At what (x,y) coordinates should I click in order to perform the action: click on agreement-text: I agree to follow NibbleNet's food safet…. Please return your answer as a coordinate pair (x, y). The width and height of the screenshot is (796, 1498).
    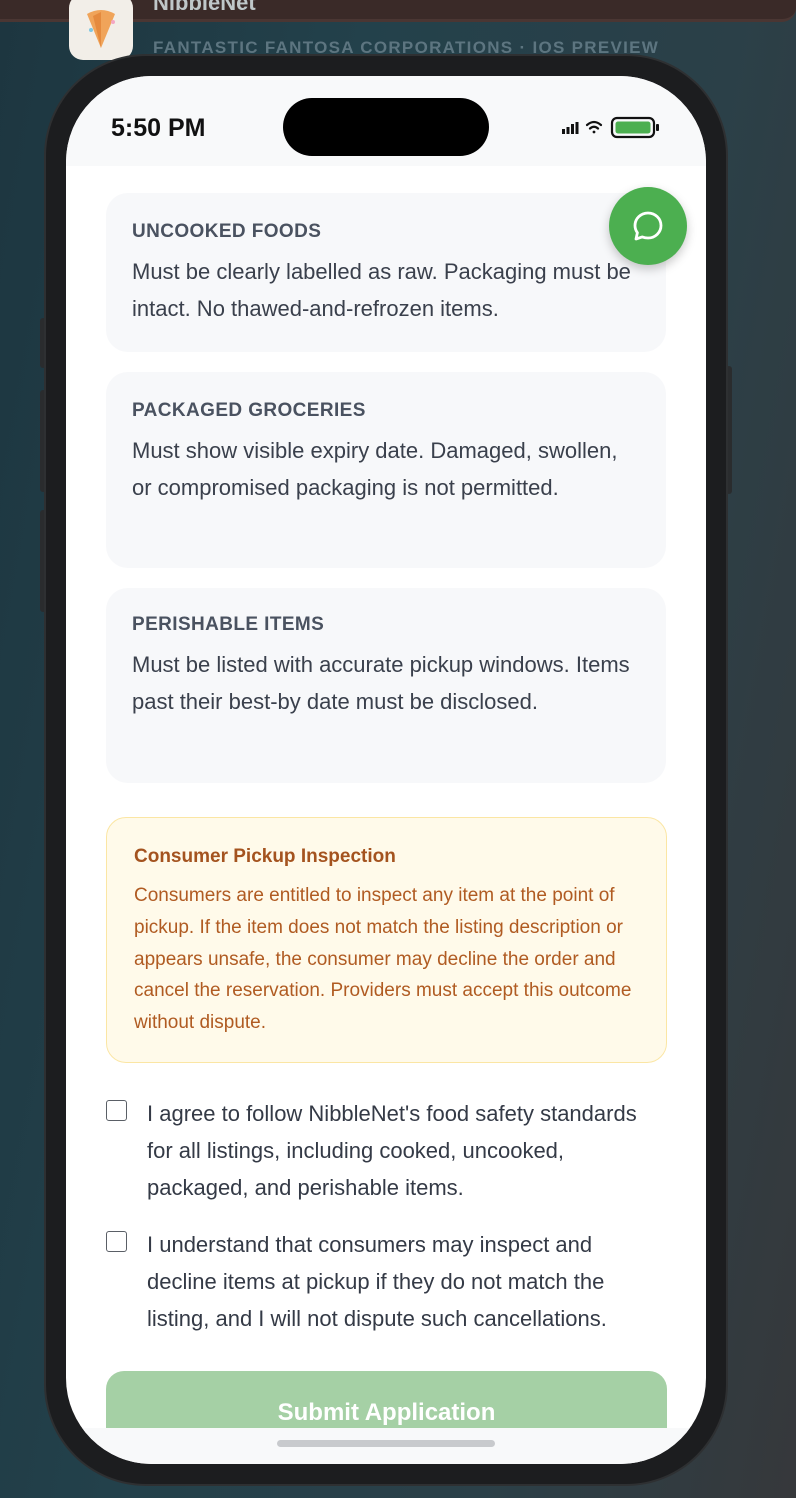
    Looking at the image, I should click on (392, 1150).